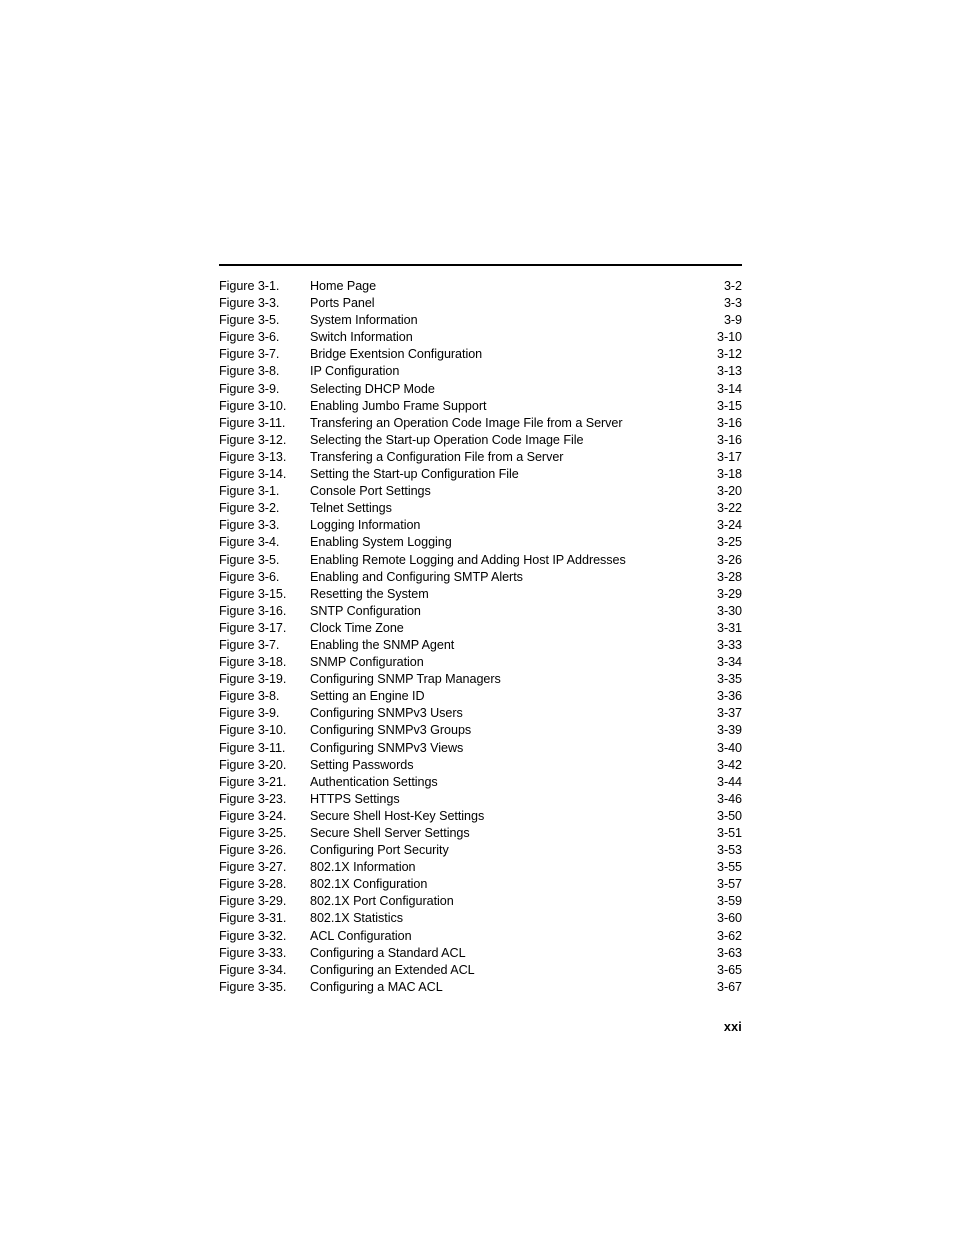  What do you see at coordinates (729, 662) in the screenshot?
I see `figure-page-number: 3-34` at bounding box center [729, 662].